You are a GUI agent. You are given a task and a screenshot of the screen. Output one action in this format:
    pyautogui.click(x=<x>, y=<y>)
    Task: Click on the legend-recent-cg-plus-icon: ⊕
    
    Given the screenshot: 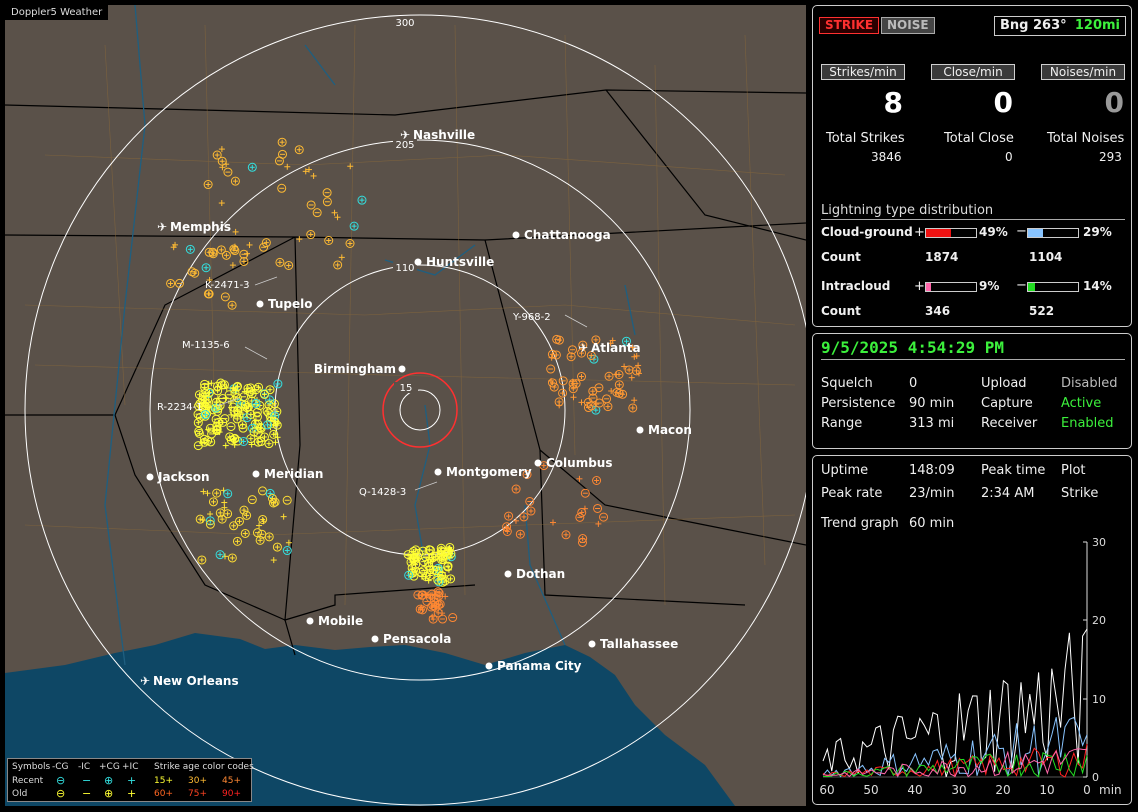 What is the action you would take?
    pyautogui.click(x=109, y=780)
    